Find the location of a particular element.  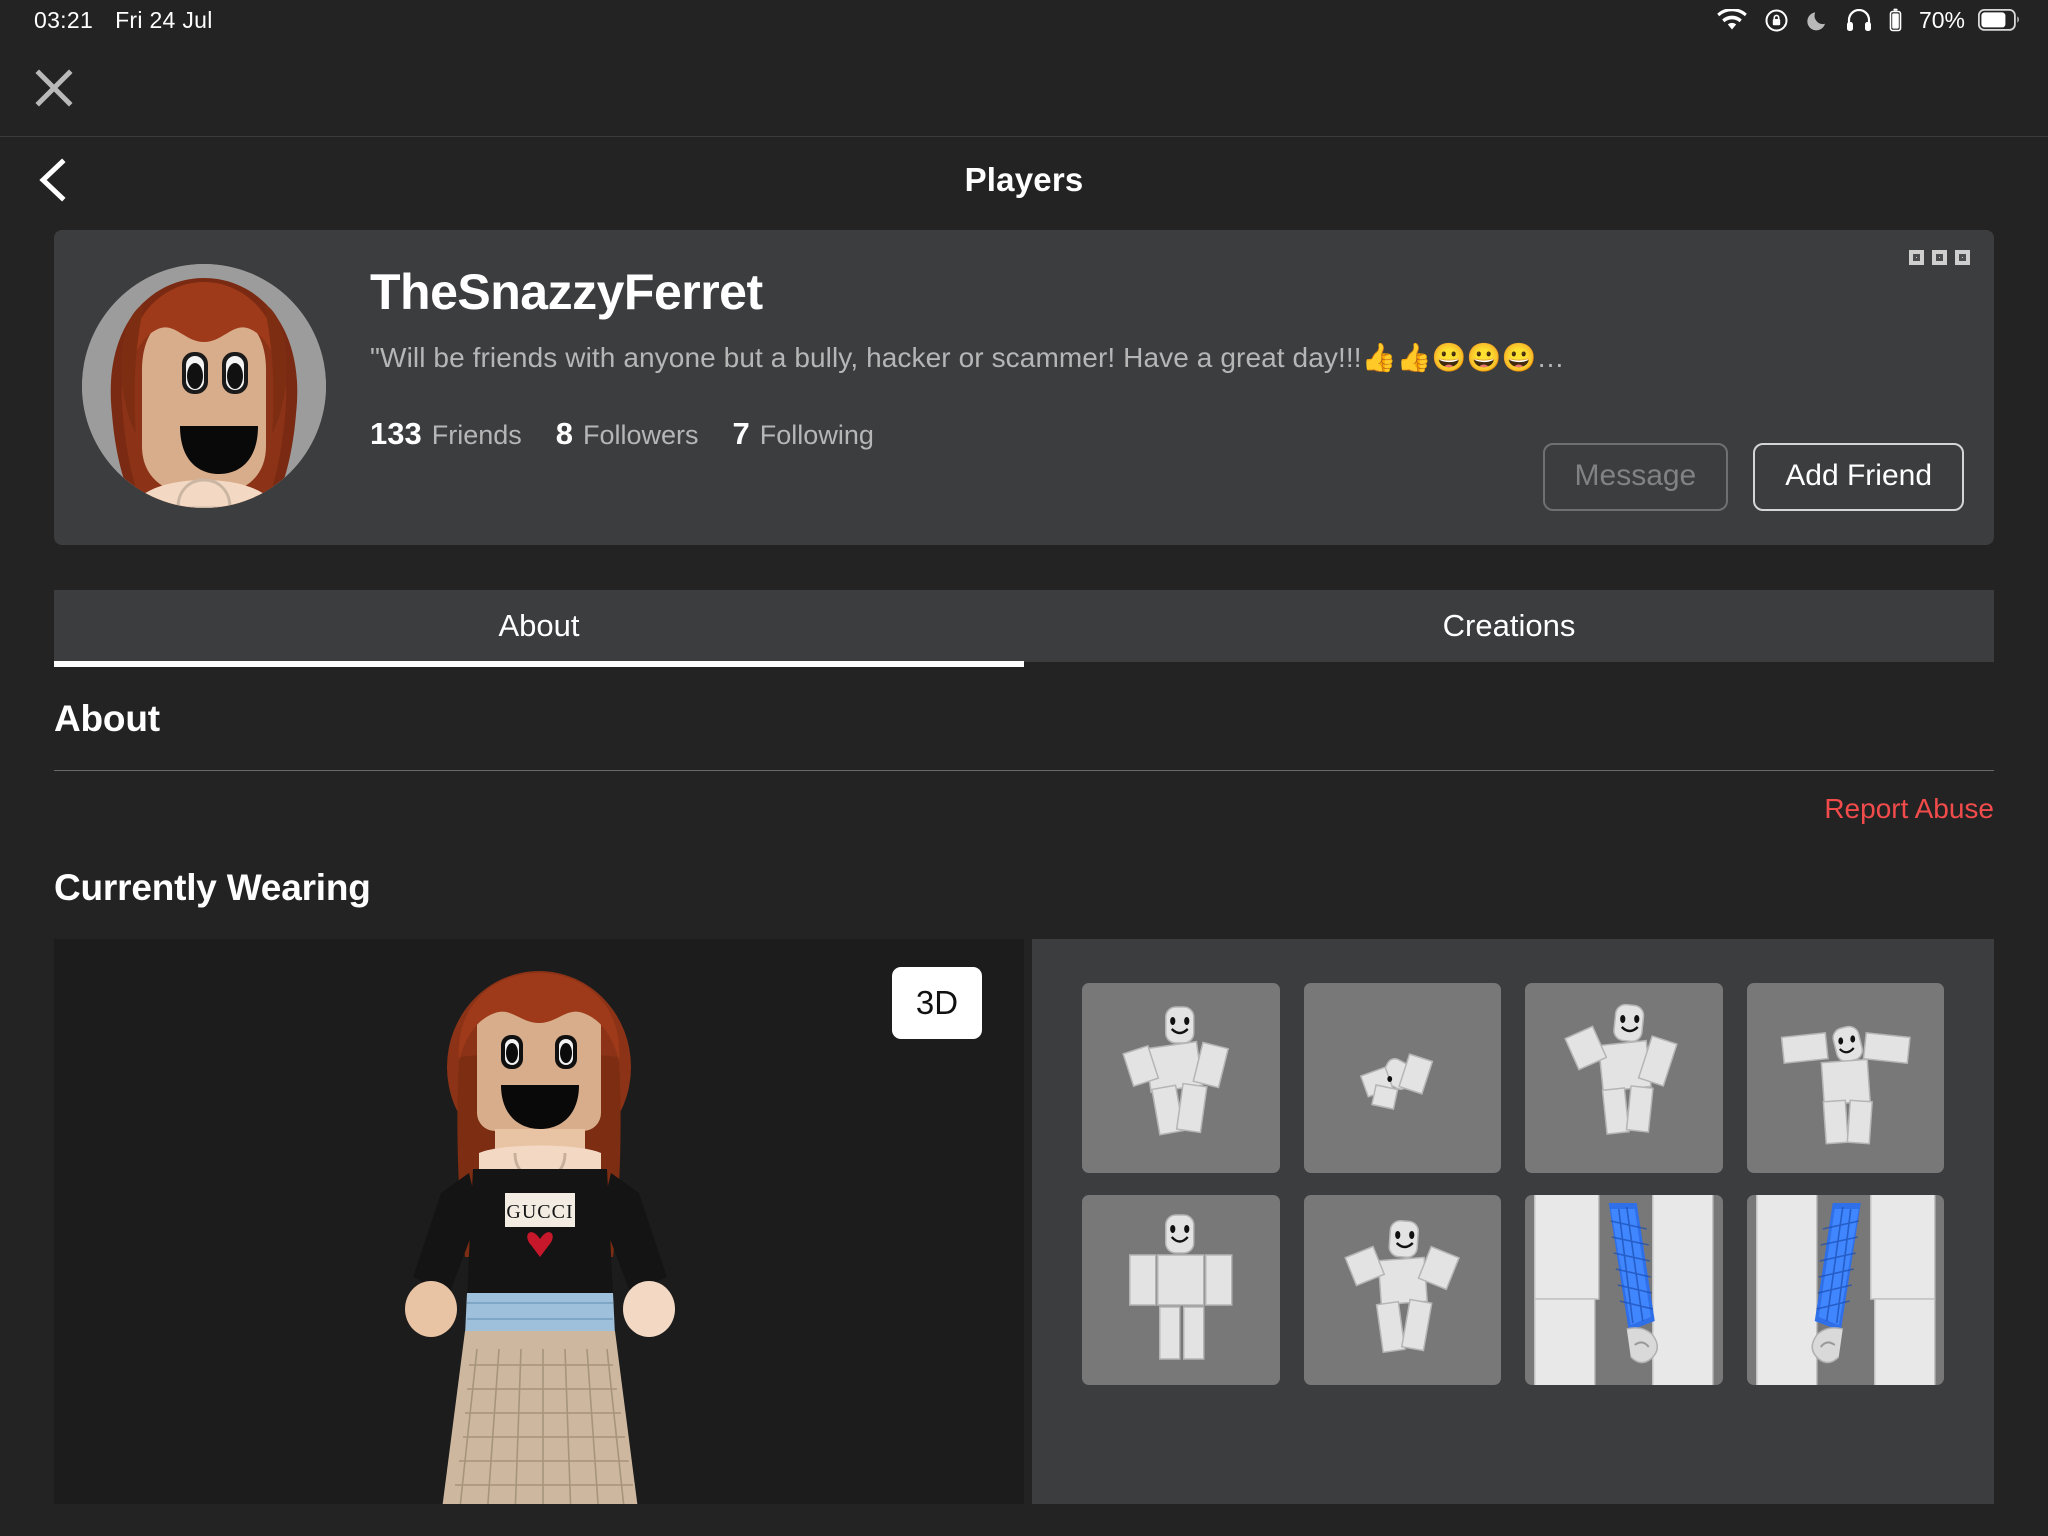

status-bar-left: 03:21 Fri 24 Jul is located at coordinates (123, 20).